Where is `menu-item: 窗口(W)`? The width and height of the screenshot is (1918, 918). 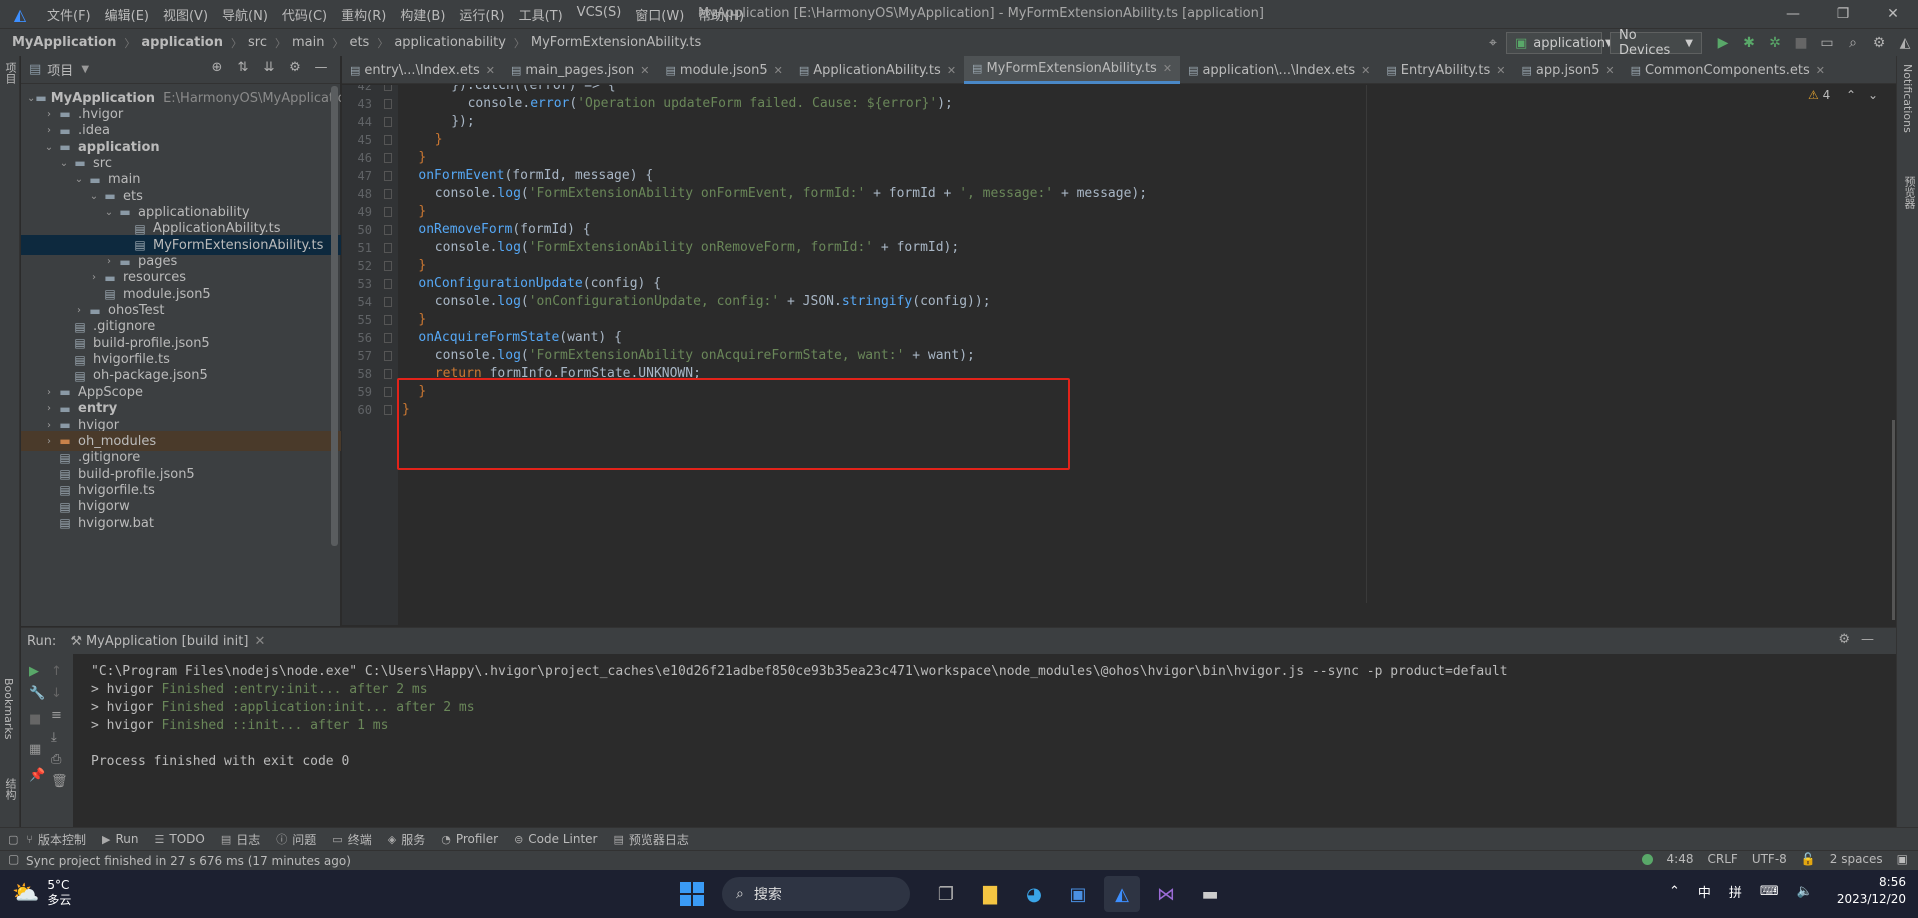 menu-item: 窗口(W) is located at coordinates (659, 14).